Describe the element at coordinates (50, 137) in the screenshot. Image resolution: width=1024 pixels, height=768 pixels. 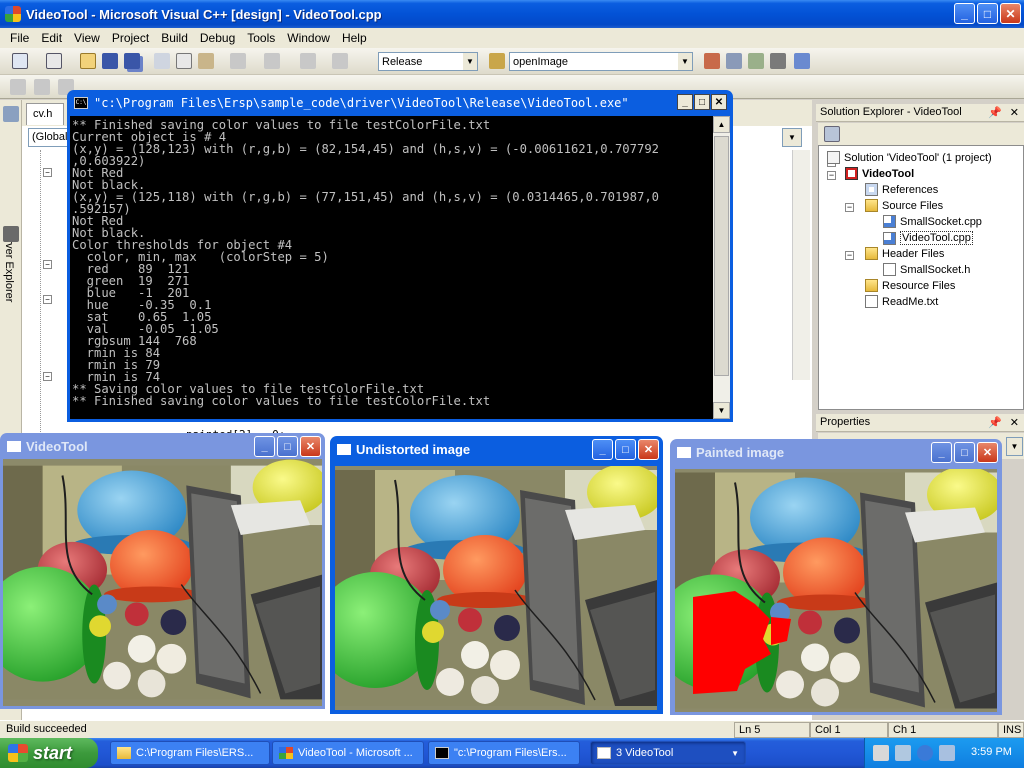
I see `scope-combo: (Global` at that location.